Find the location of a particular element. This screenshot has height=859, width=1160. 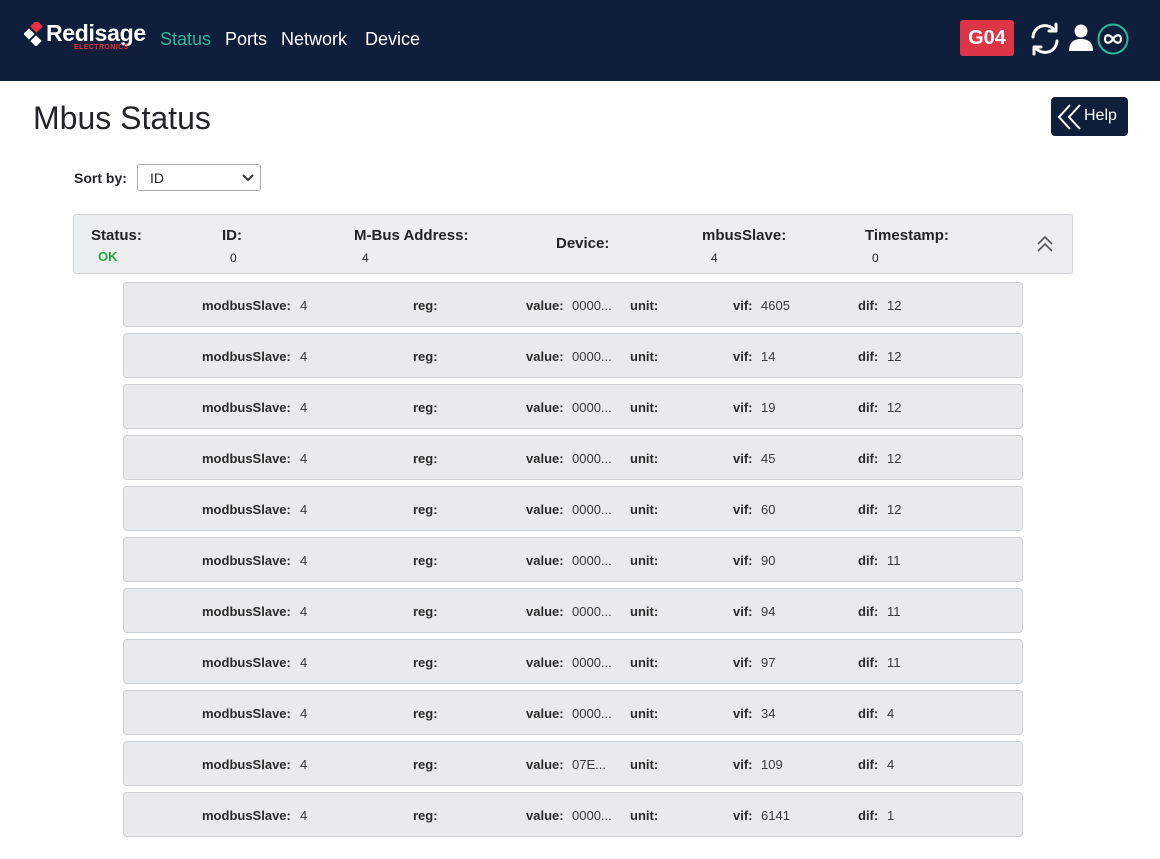

device-label: Device: is located at coordinates (583, 243).